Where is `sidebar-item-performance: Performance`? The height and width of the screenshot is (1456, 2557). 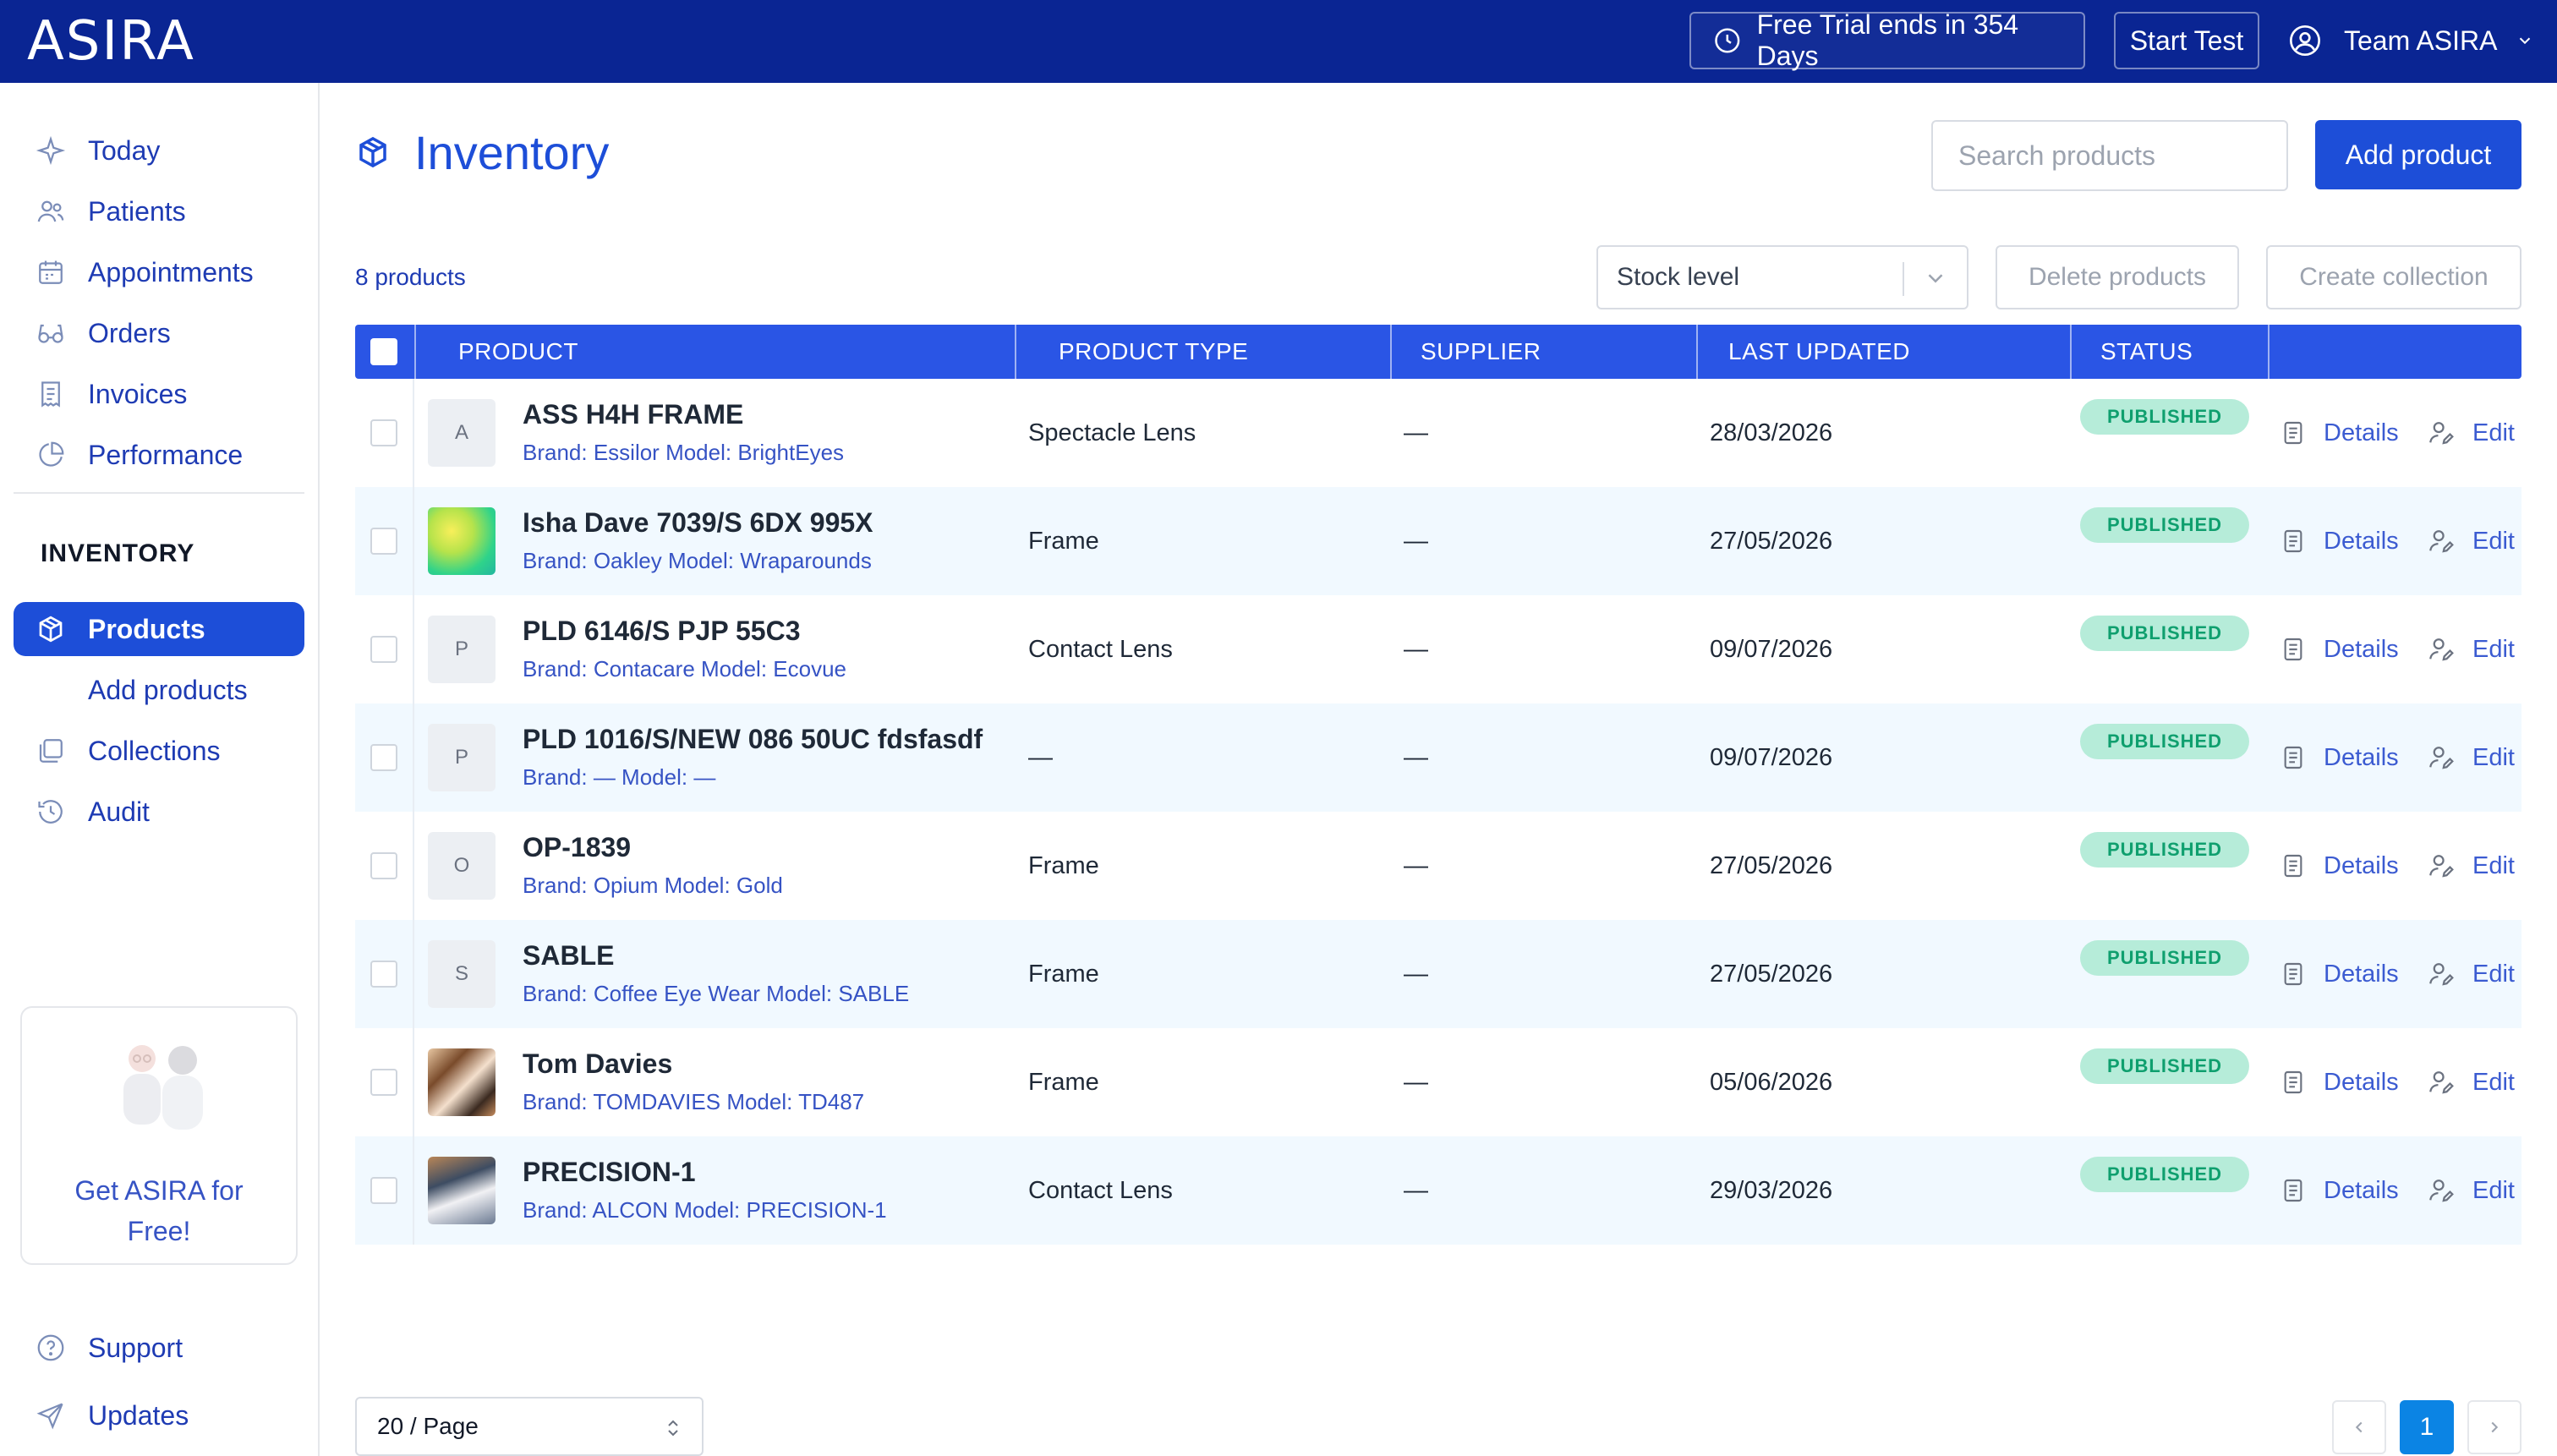
sidebar-item-performance: Performance is located at coordinates (159, 455).